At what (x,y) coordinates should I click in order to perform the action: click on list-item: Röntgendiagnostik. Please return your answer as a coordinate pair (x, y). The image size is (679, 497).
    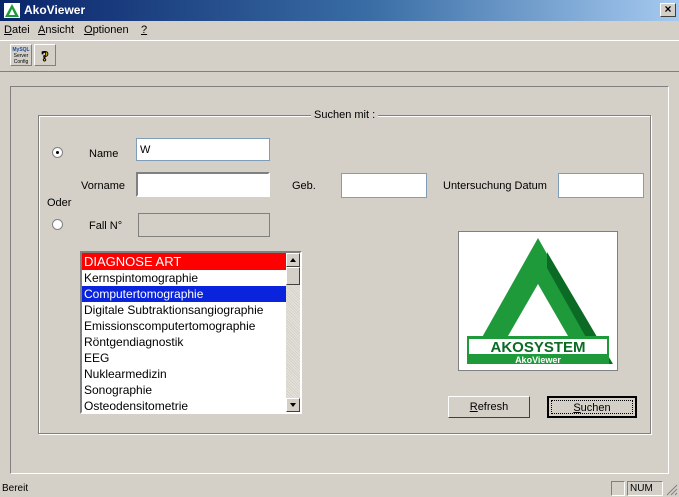
    Looking at the image, I should click on (185, 342).